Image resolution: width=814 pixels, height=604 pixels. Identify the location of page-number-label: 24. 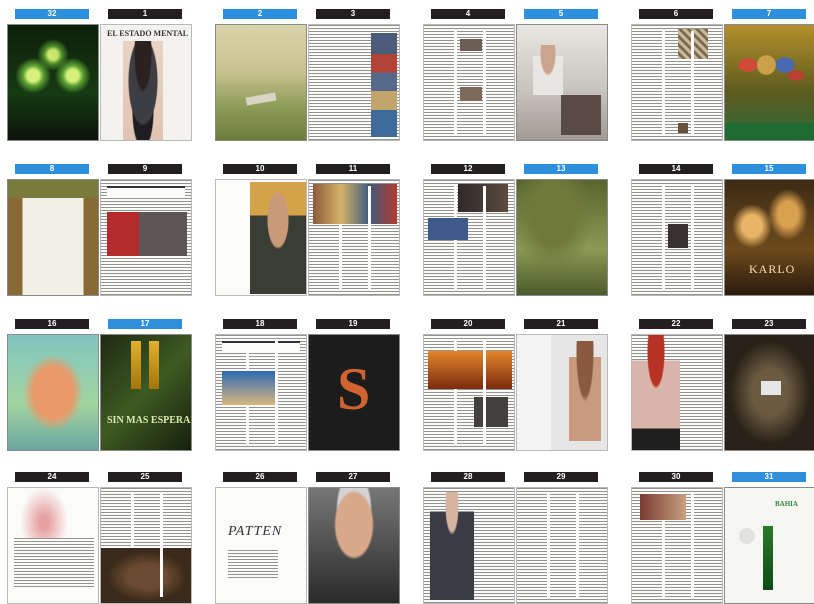
(52, 477).